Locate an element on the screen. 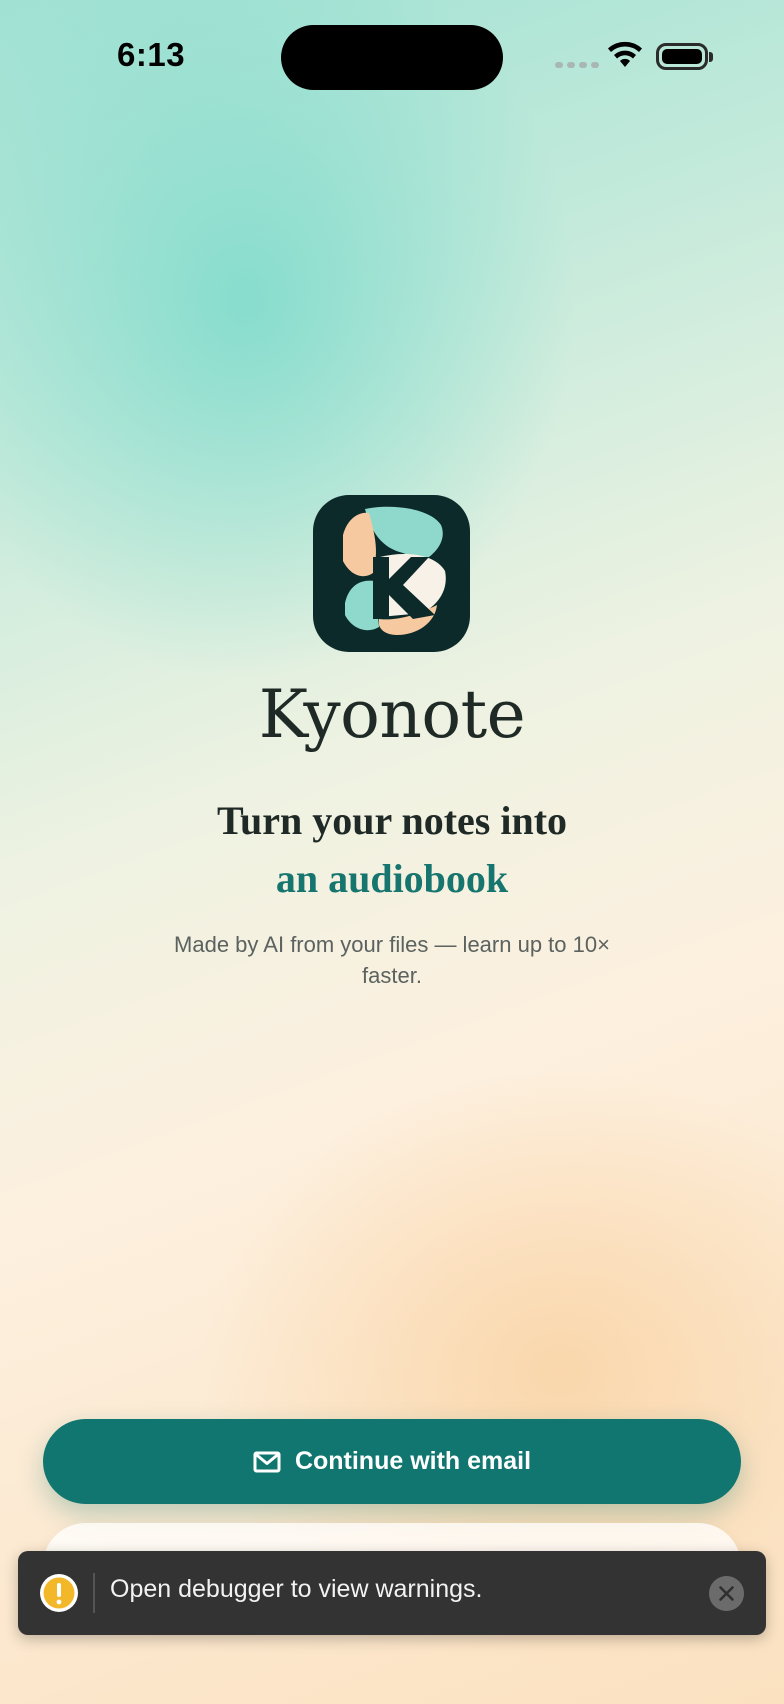  headline: Turn your notes into an audiobook is located at coordinates (392, 850).